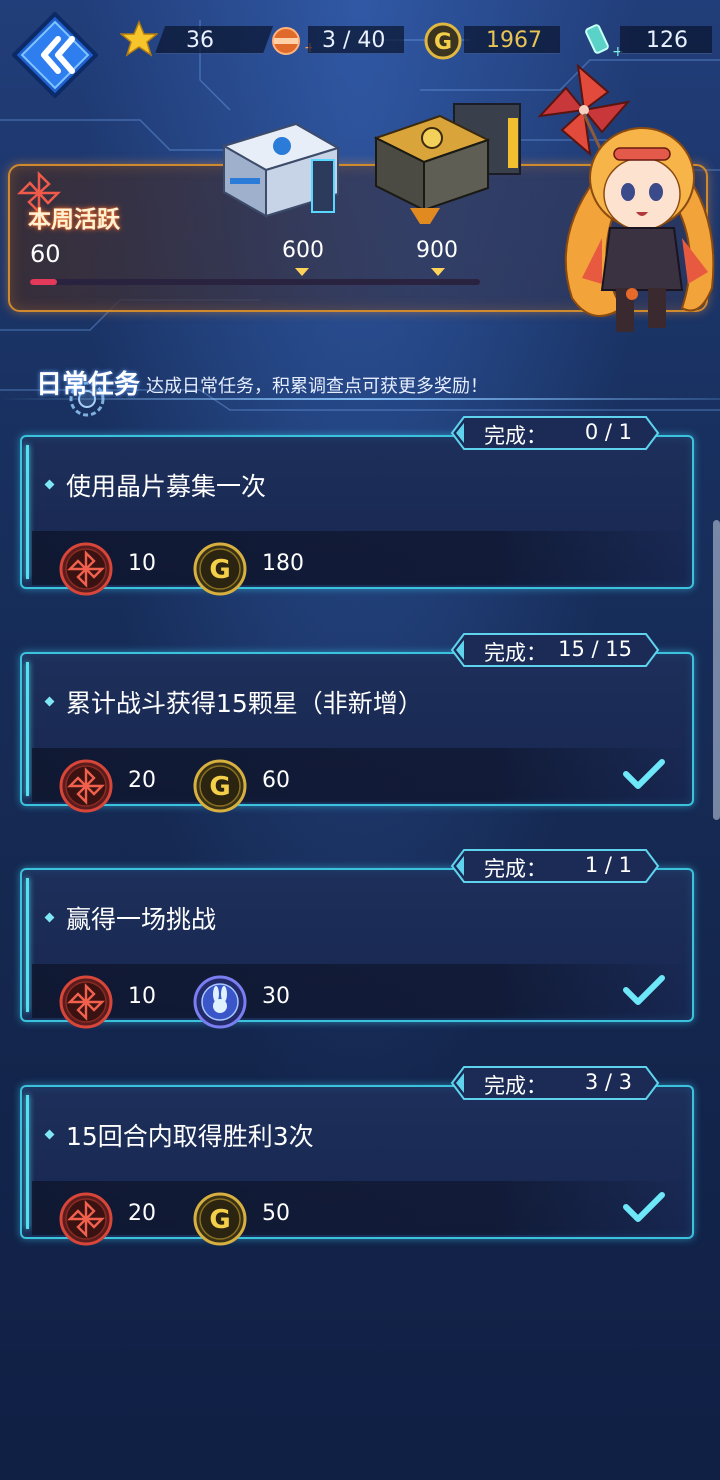  What do you see at coordinates (608, 865) in the screenshot?
I see `status-count: 1 / 1` at bounding box center [608, 865].